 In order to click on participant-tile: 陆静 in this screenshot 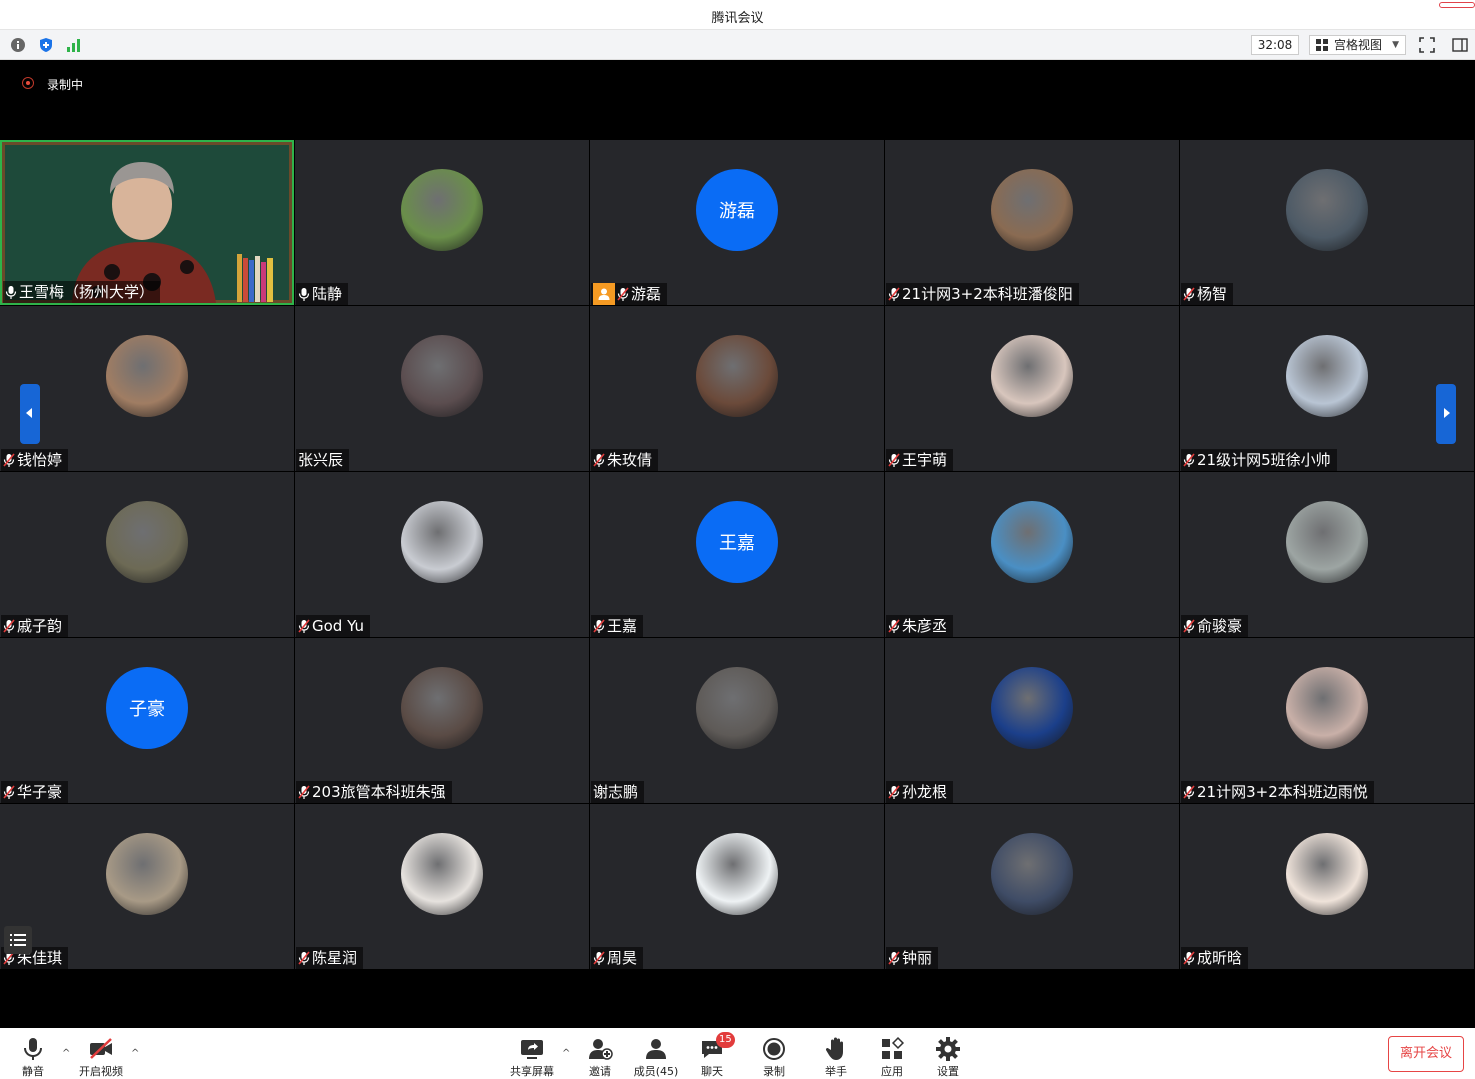, I will do `click(442, 222)`.